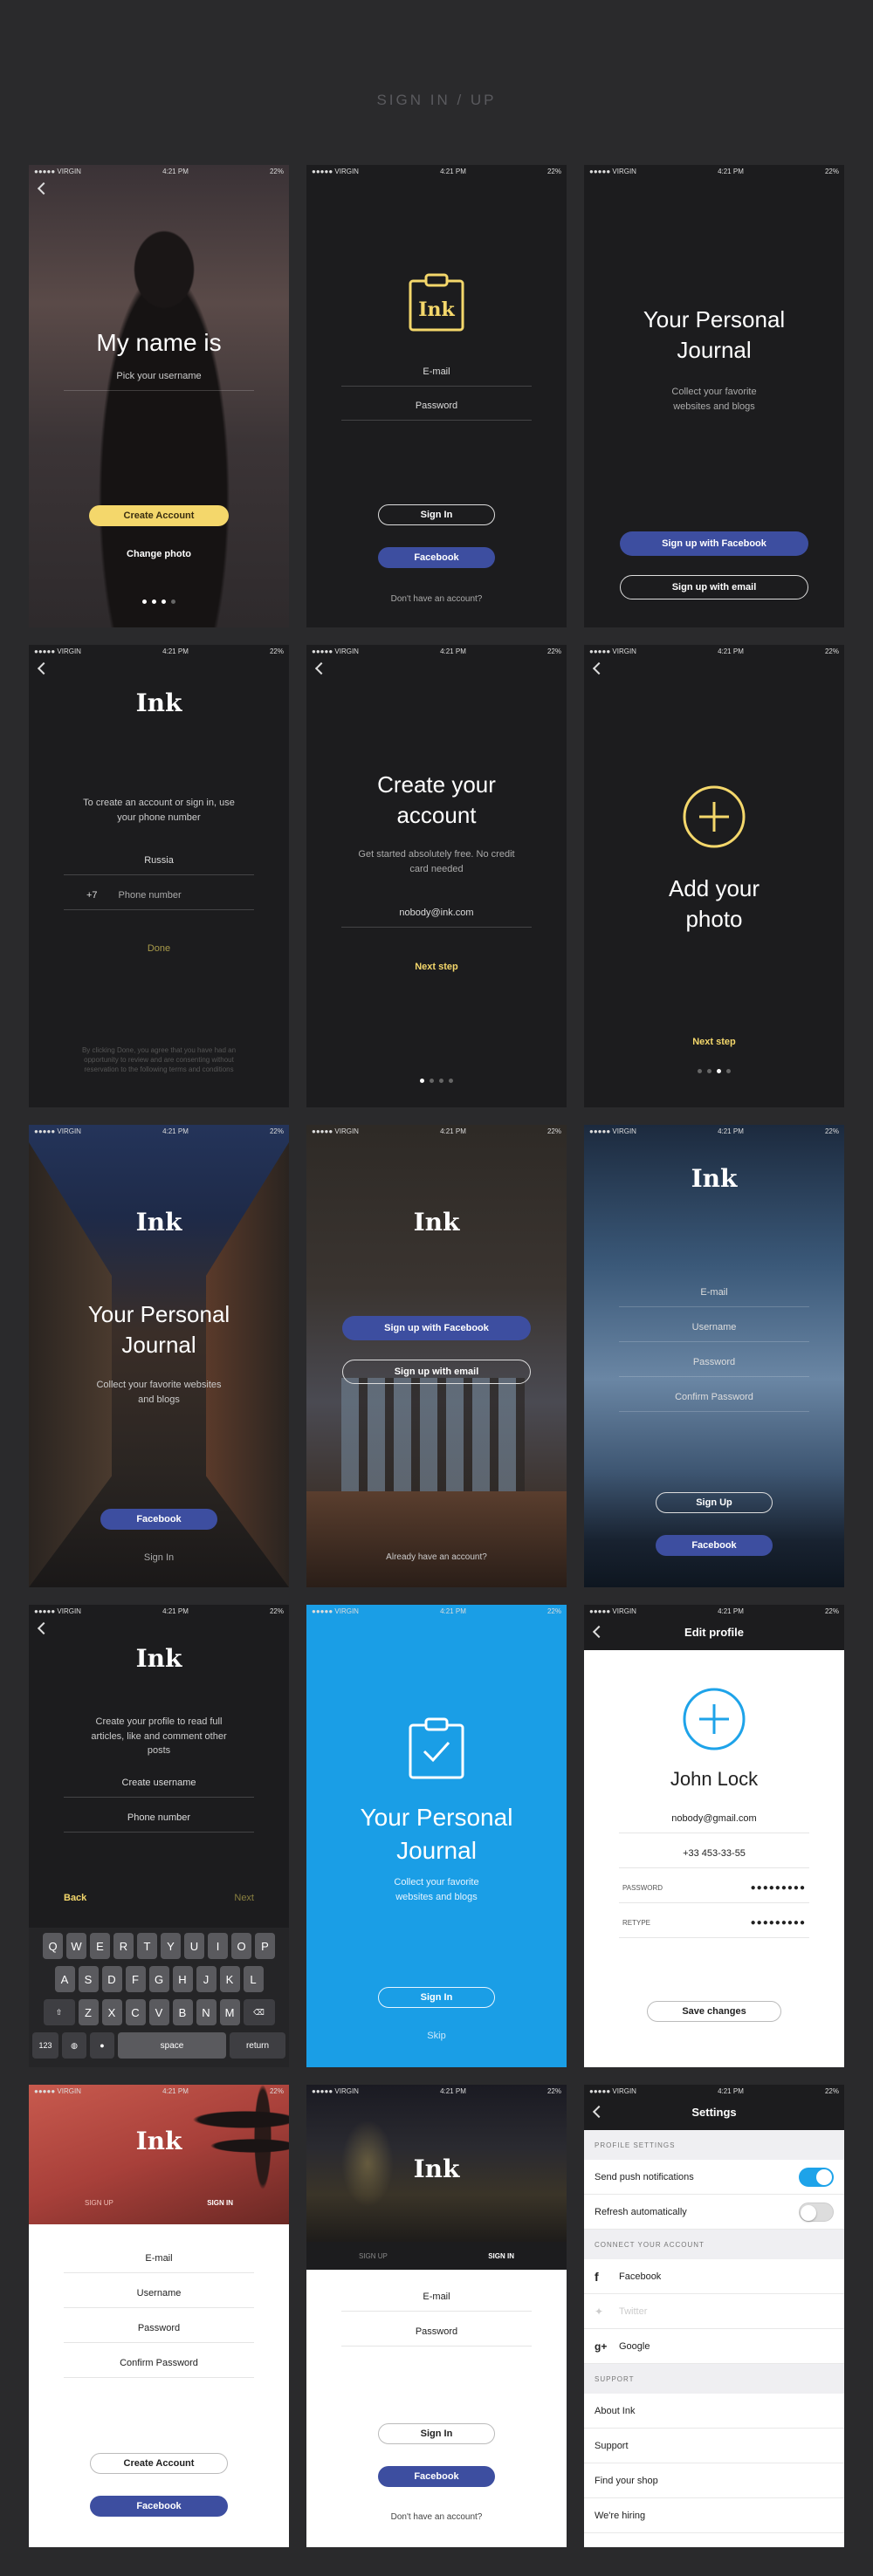 The height and width of the screenshot is (2576, 873). What do you see at coordinates (714, 2480) in the screenshot?
I see `find-shop-row: Find your shop` at bounding box center [714, 2480].